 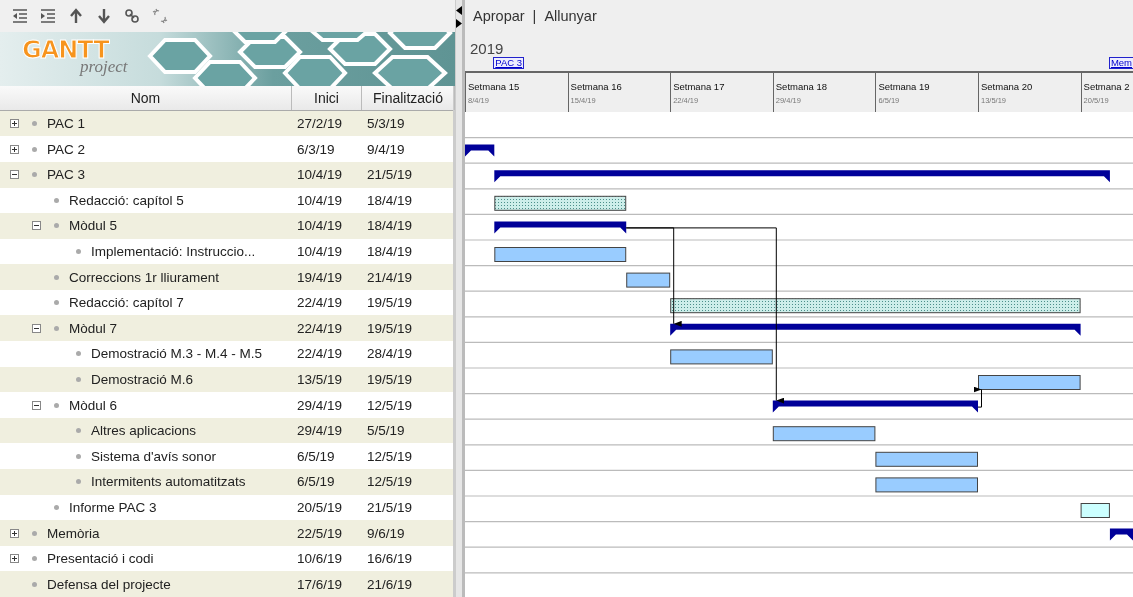 What do you see at coordinates (113, 507) in the screenshot?
I see `task-name: Informe PAC 3` at bounding box center [113, 507].